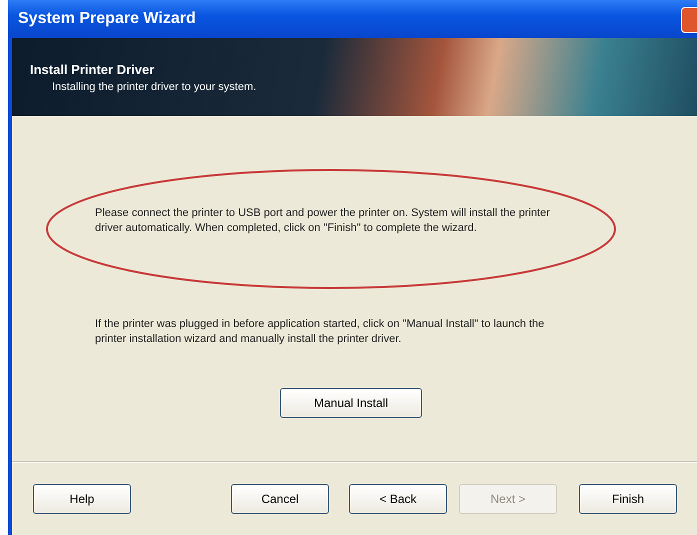  What do you see at coordinates (320, 332) in the screenshot?
I see `manual-install-note: If the printer was plugged in before application started, click on "Manual Install" to launch the printer installation wizard and manually install the printer driver.` at bounding box center [320, 332].